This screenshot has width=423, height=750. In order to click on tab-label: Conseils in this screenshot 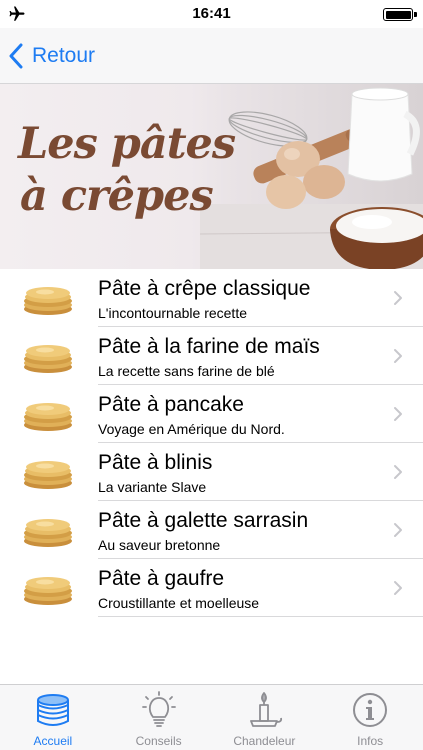, I will do `click(158, 741)`.